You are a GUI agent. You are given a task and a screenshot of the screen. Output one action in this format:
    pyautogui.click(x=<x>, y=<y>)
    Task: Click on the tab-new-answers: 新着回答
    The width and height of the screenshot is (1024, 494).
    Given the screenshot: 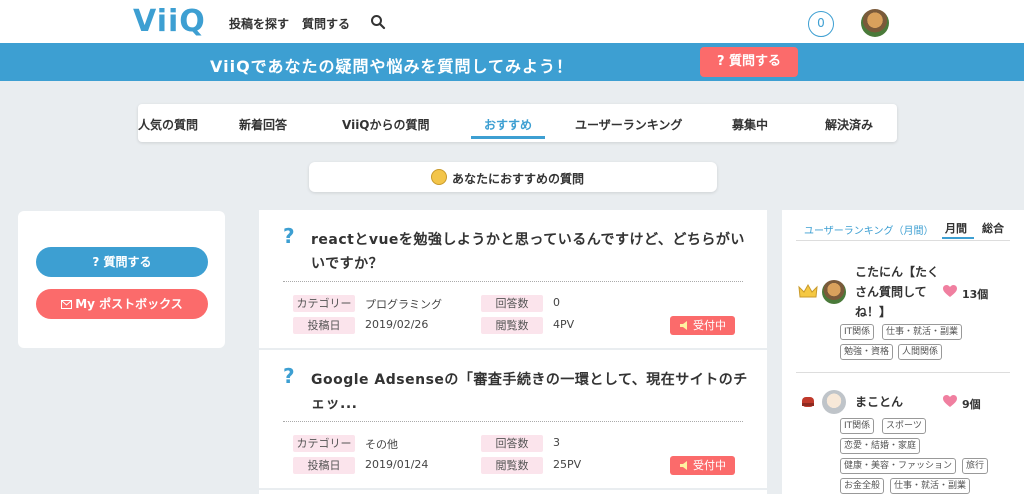 What is the action you would take?
    pyautogui.click(x=263, y=124)
    